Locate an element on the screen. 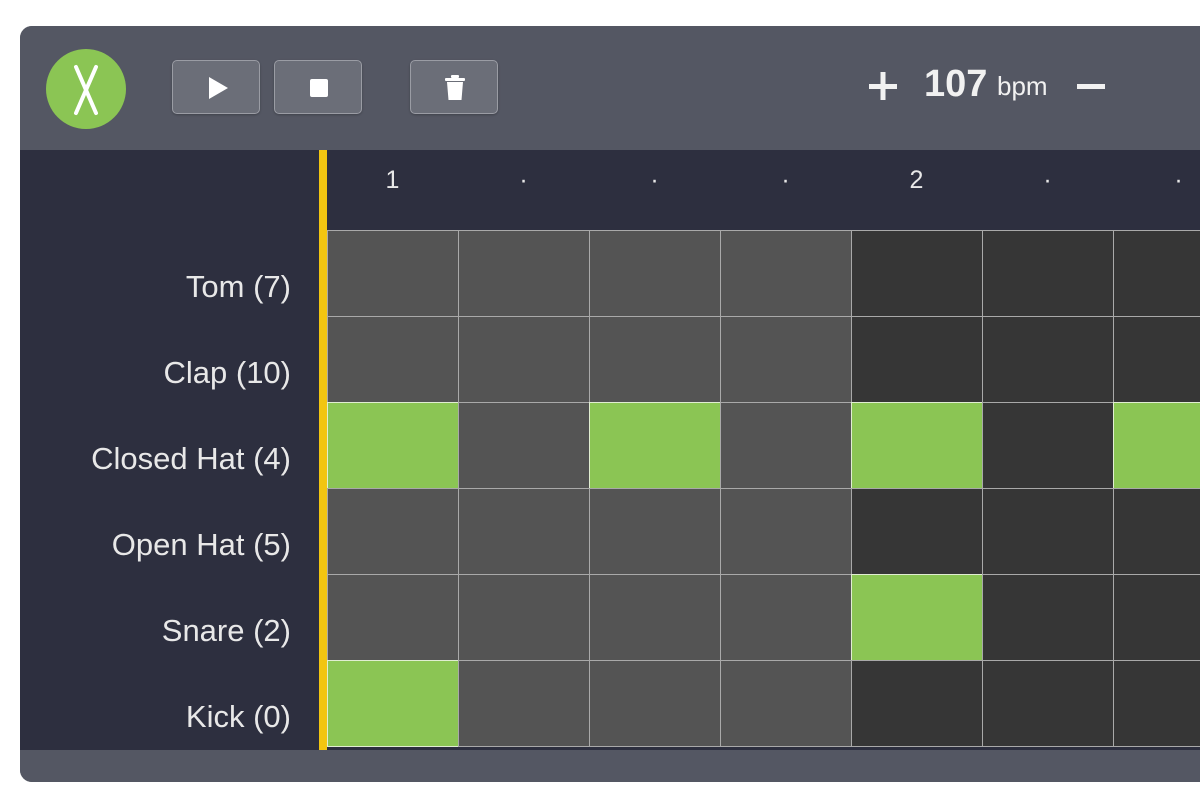 This screenshot has height=800, width=1200. minus-icon is located at coordinates (1091, 86).